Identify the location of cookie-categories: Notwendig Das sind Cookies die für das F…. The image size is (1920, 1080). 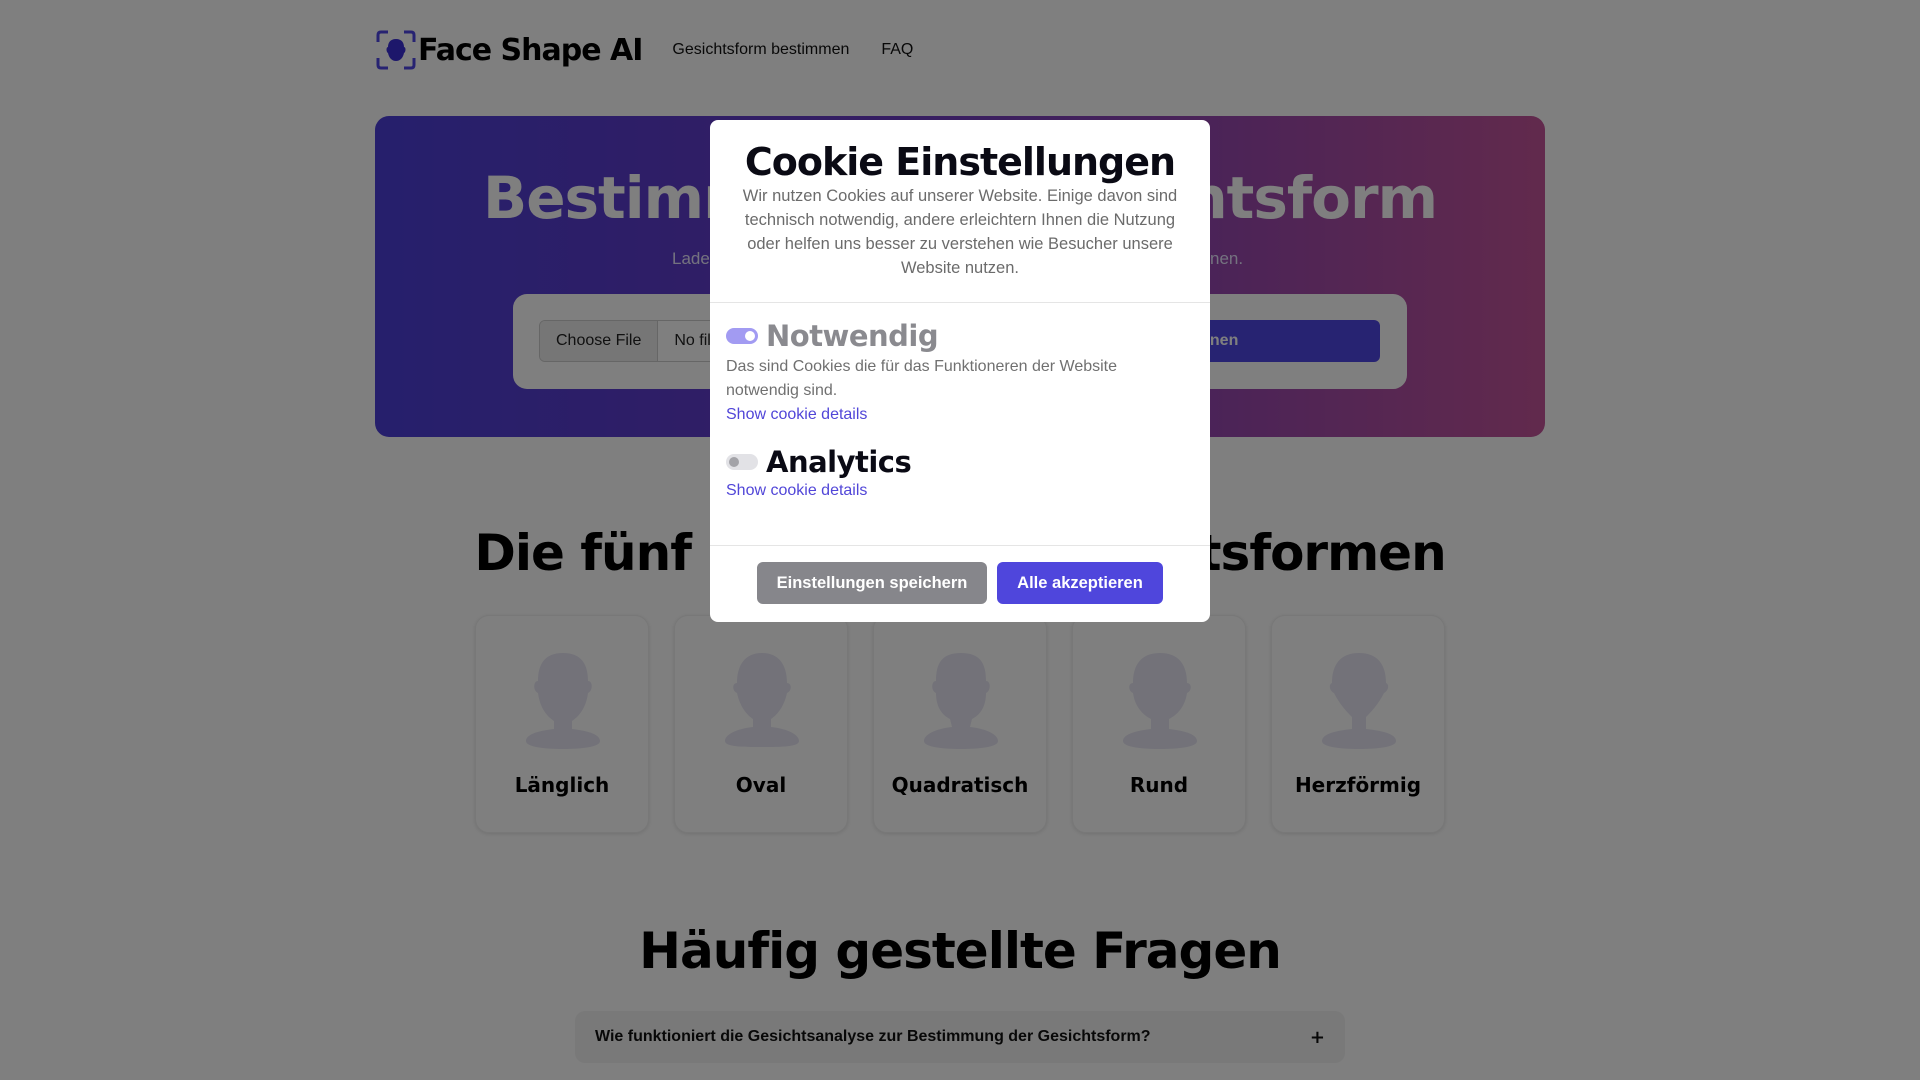
(960, 424).